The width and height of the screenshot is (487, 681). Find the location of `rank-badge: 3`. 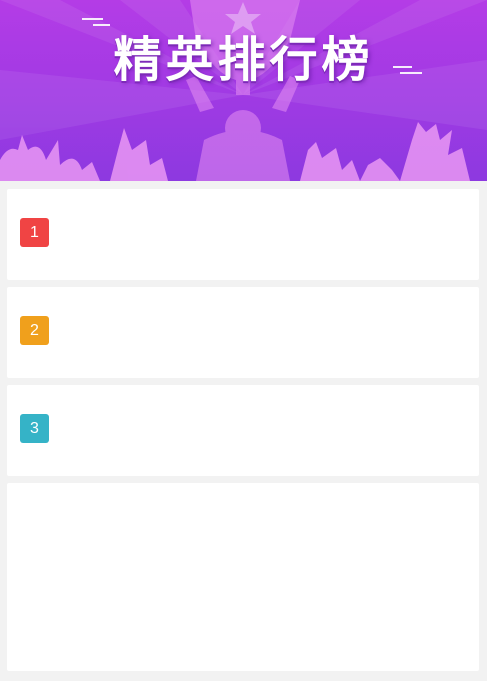

rank-badge: 3 is located at coordinates (34, 428).